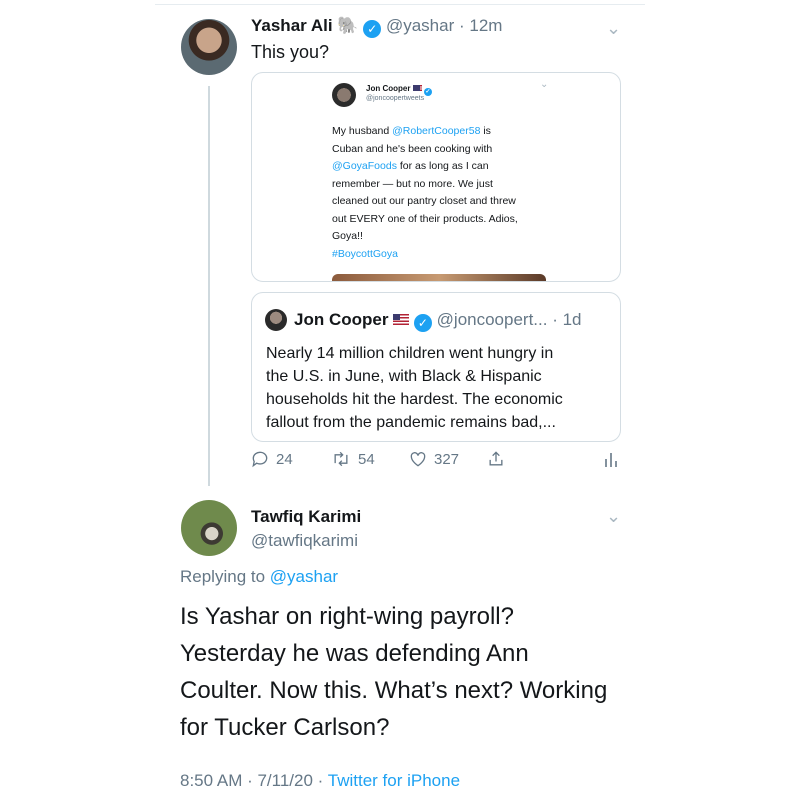 This screenshot has width=800, height=800. What do you see at coordinates (410, 166) in the screenshot?
I see `screenshot-line: @GoyaFoods for as long as I can` at bounding box center [410, 166].